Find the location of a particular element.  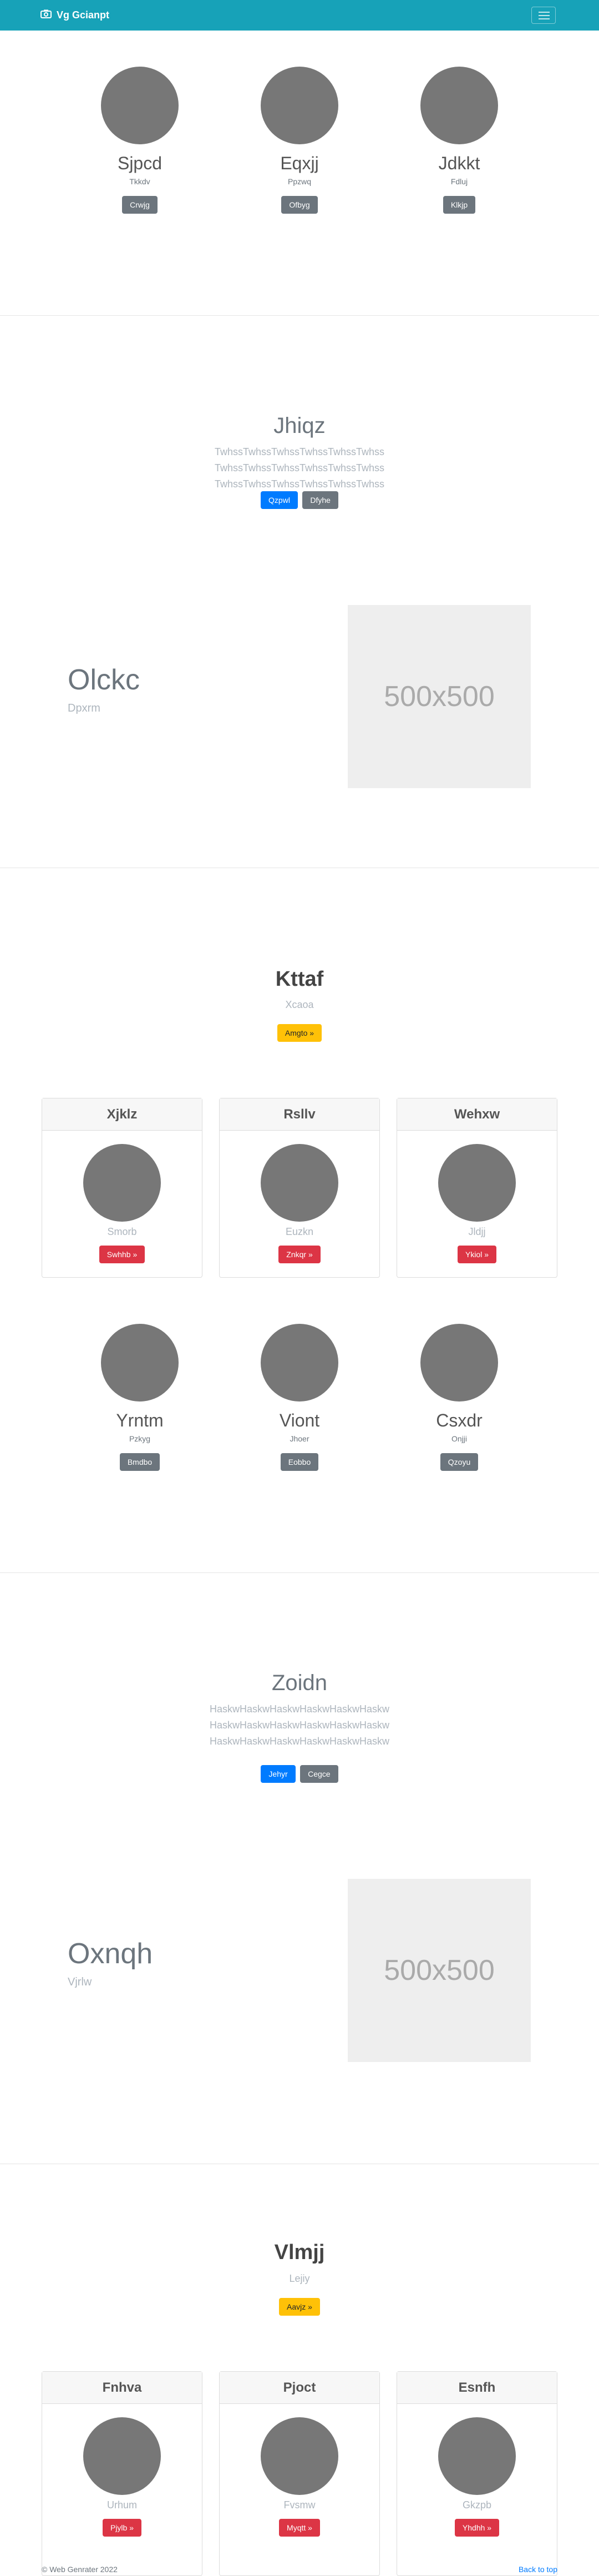

card: Esnfh Gkzpb Yhdhh » is located at coordinates (477, 2473).